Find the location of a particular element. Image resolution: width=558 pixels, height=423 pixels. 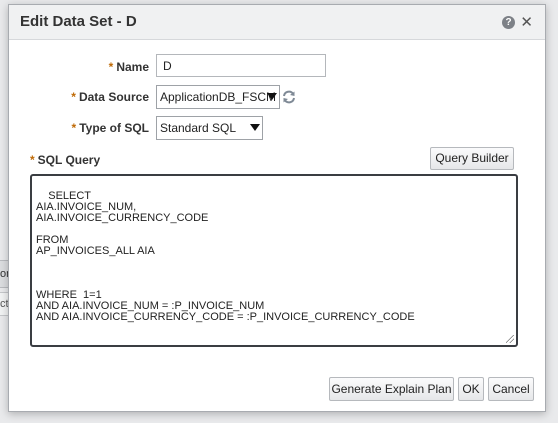

generate-explain-plan-button: Generate Explain Plan is located at coordinates (391, 389).